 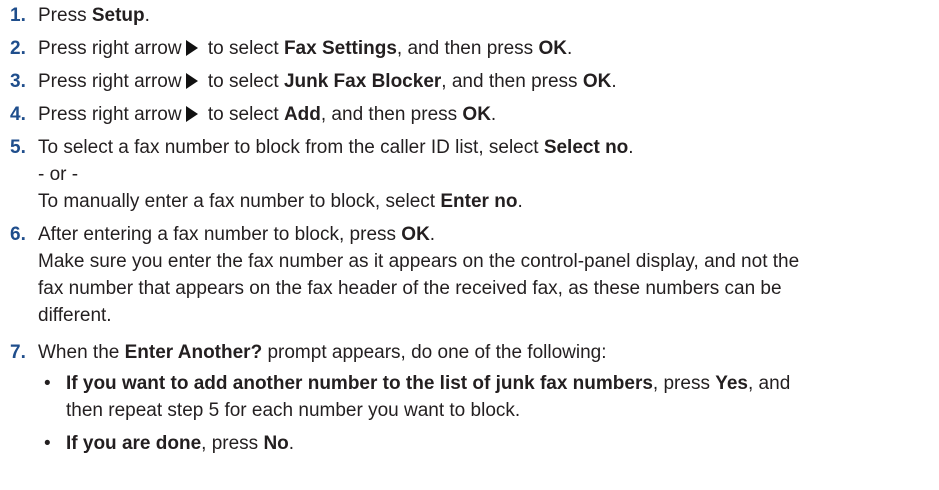 What do you see at coordinates (18, 81) in the screenshot?
I see `step-number: 3.` at bounding box center [18, 81].